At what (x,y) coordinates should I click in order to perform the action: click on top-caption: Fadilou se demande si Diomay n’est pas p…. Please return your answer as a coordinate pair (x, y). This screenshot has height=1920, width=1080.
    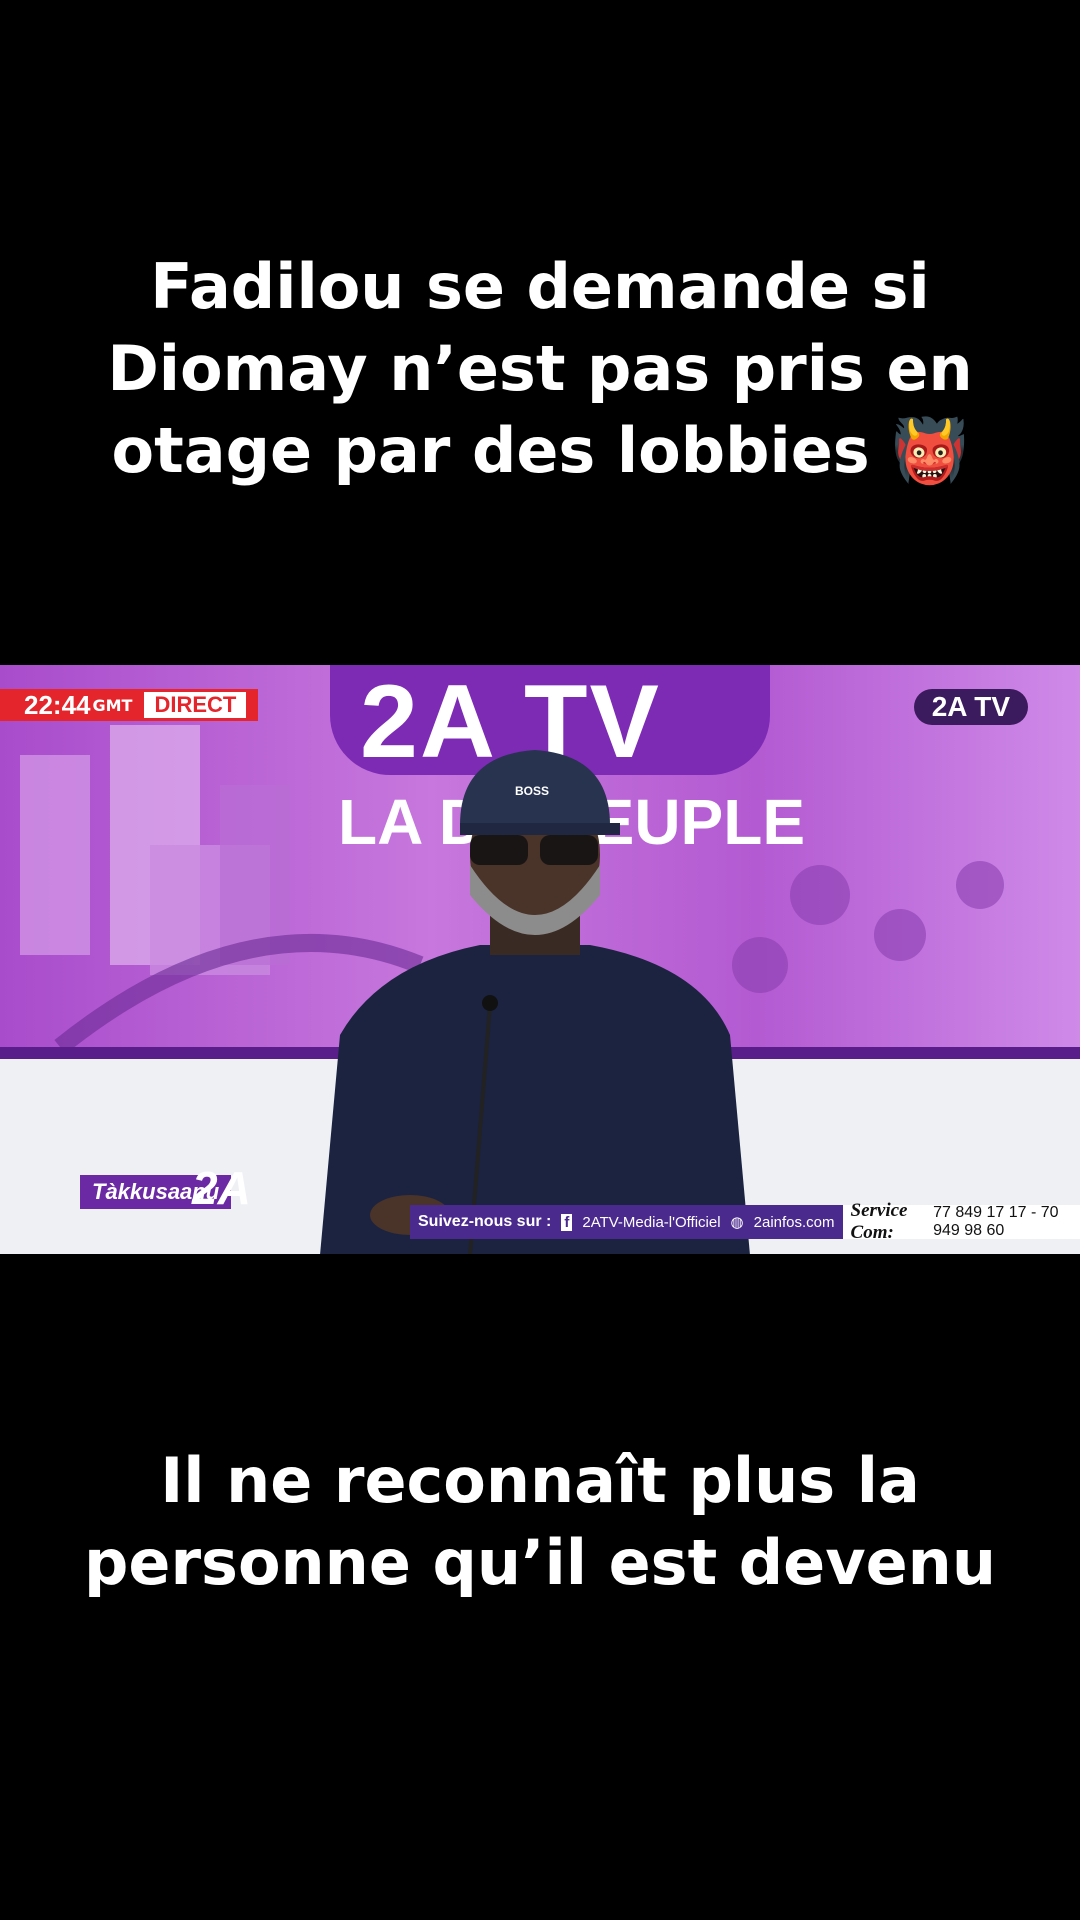
    Looking at the image, I should click on (540, 369).